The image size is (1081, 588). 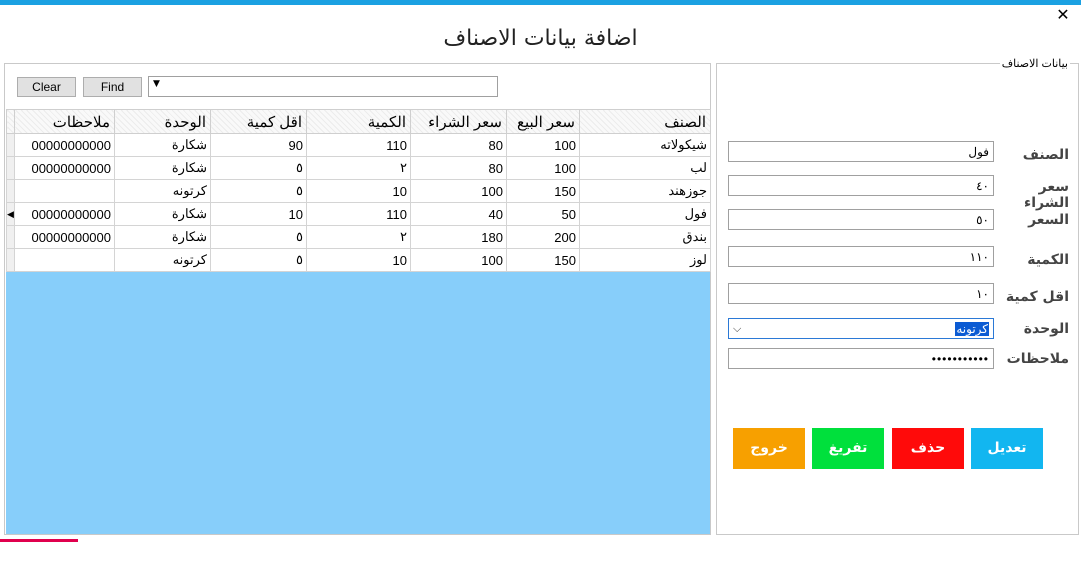 I want to click on cell-item: فول, so click(x=645, y=214).